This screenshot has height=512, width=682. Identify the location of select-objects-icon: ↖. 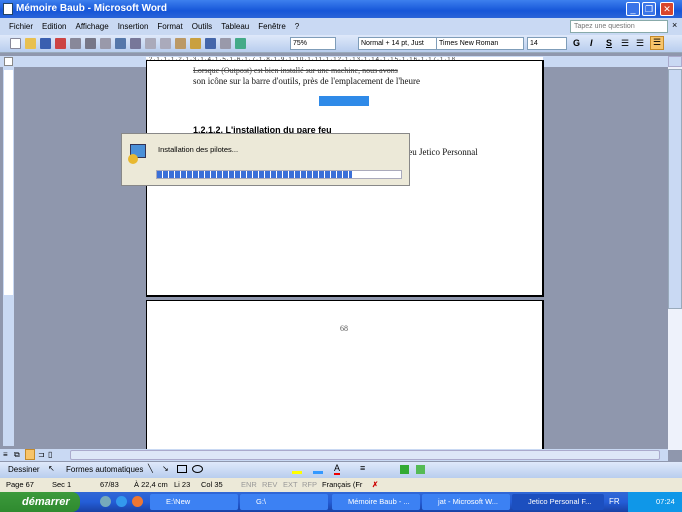
(51, 468).